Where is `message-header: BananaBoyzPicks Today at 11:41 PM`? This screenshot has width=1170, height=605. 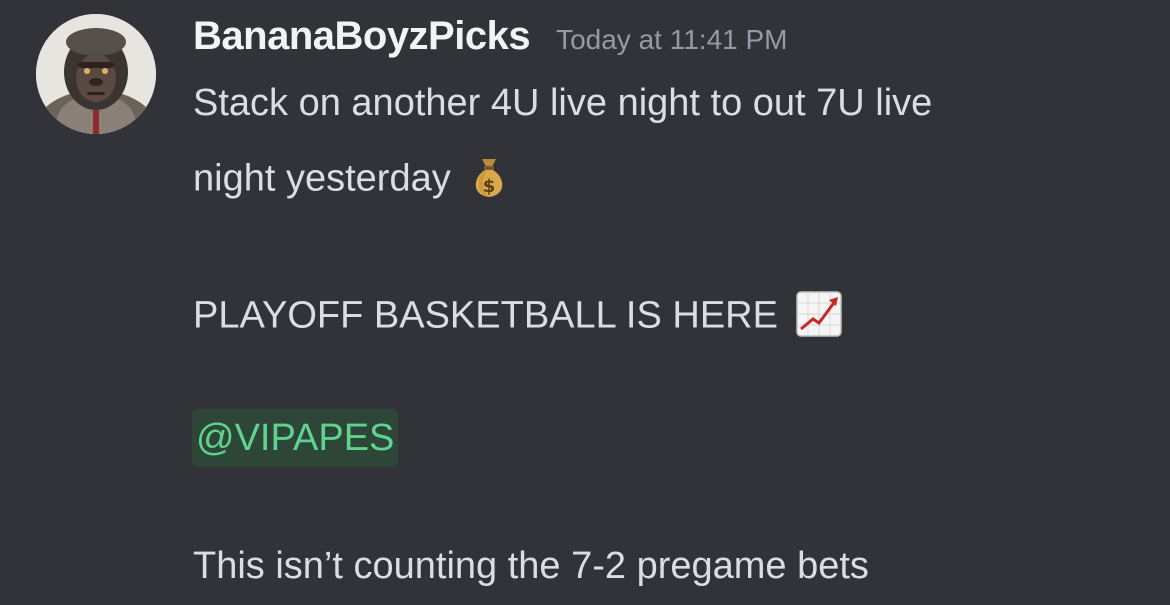 message-header: BananaBoyzPicks Today at 11:41 PM is located at coordinates (490, 39).